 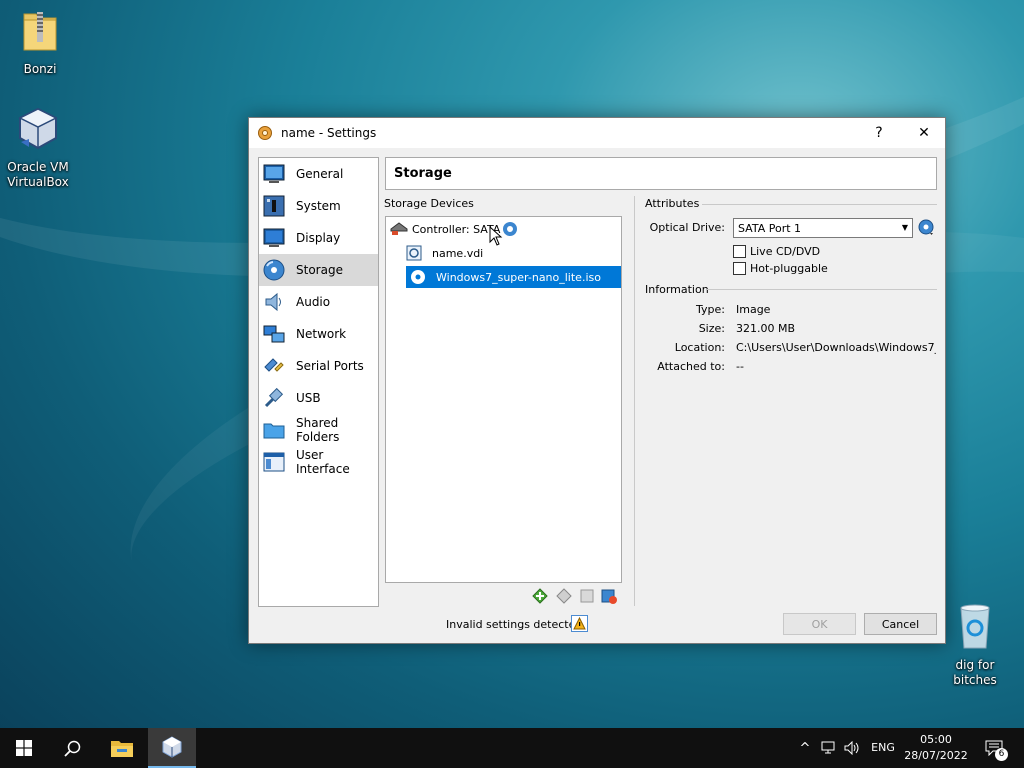 I want to click on type-label: Type:, so click(x=710, y=309).